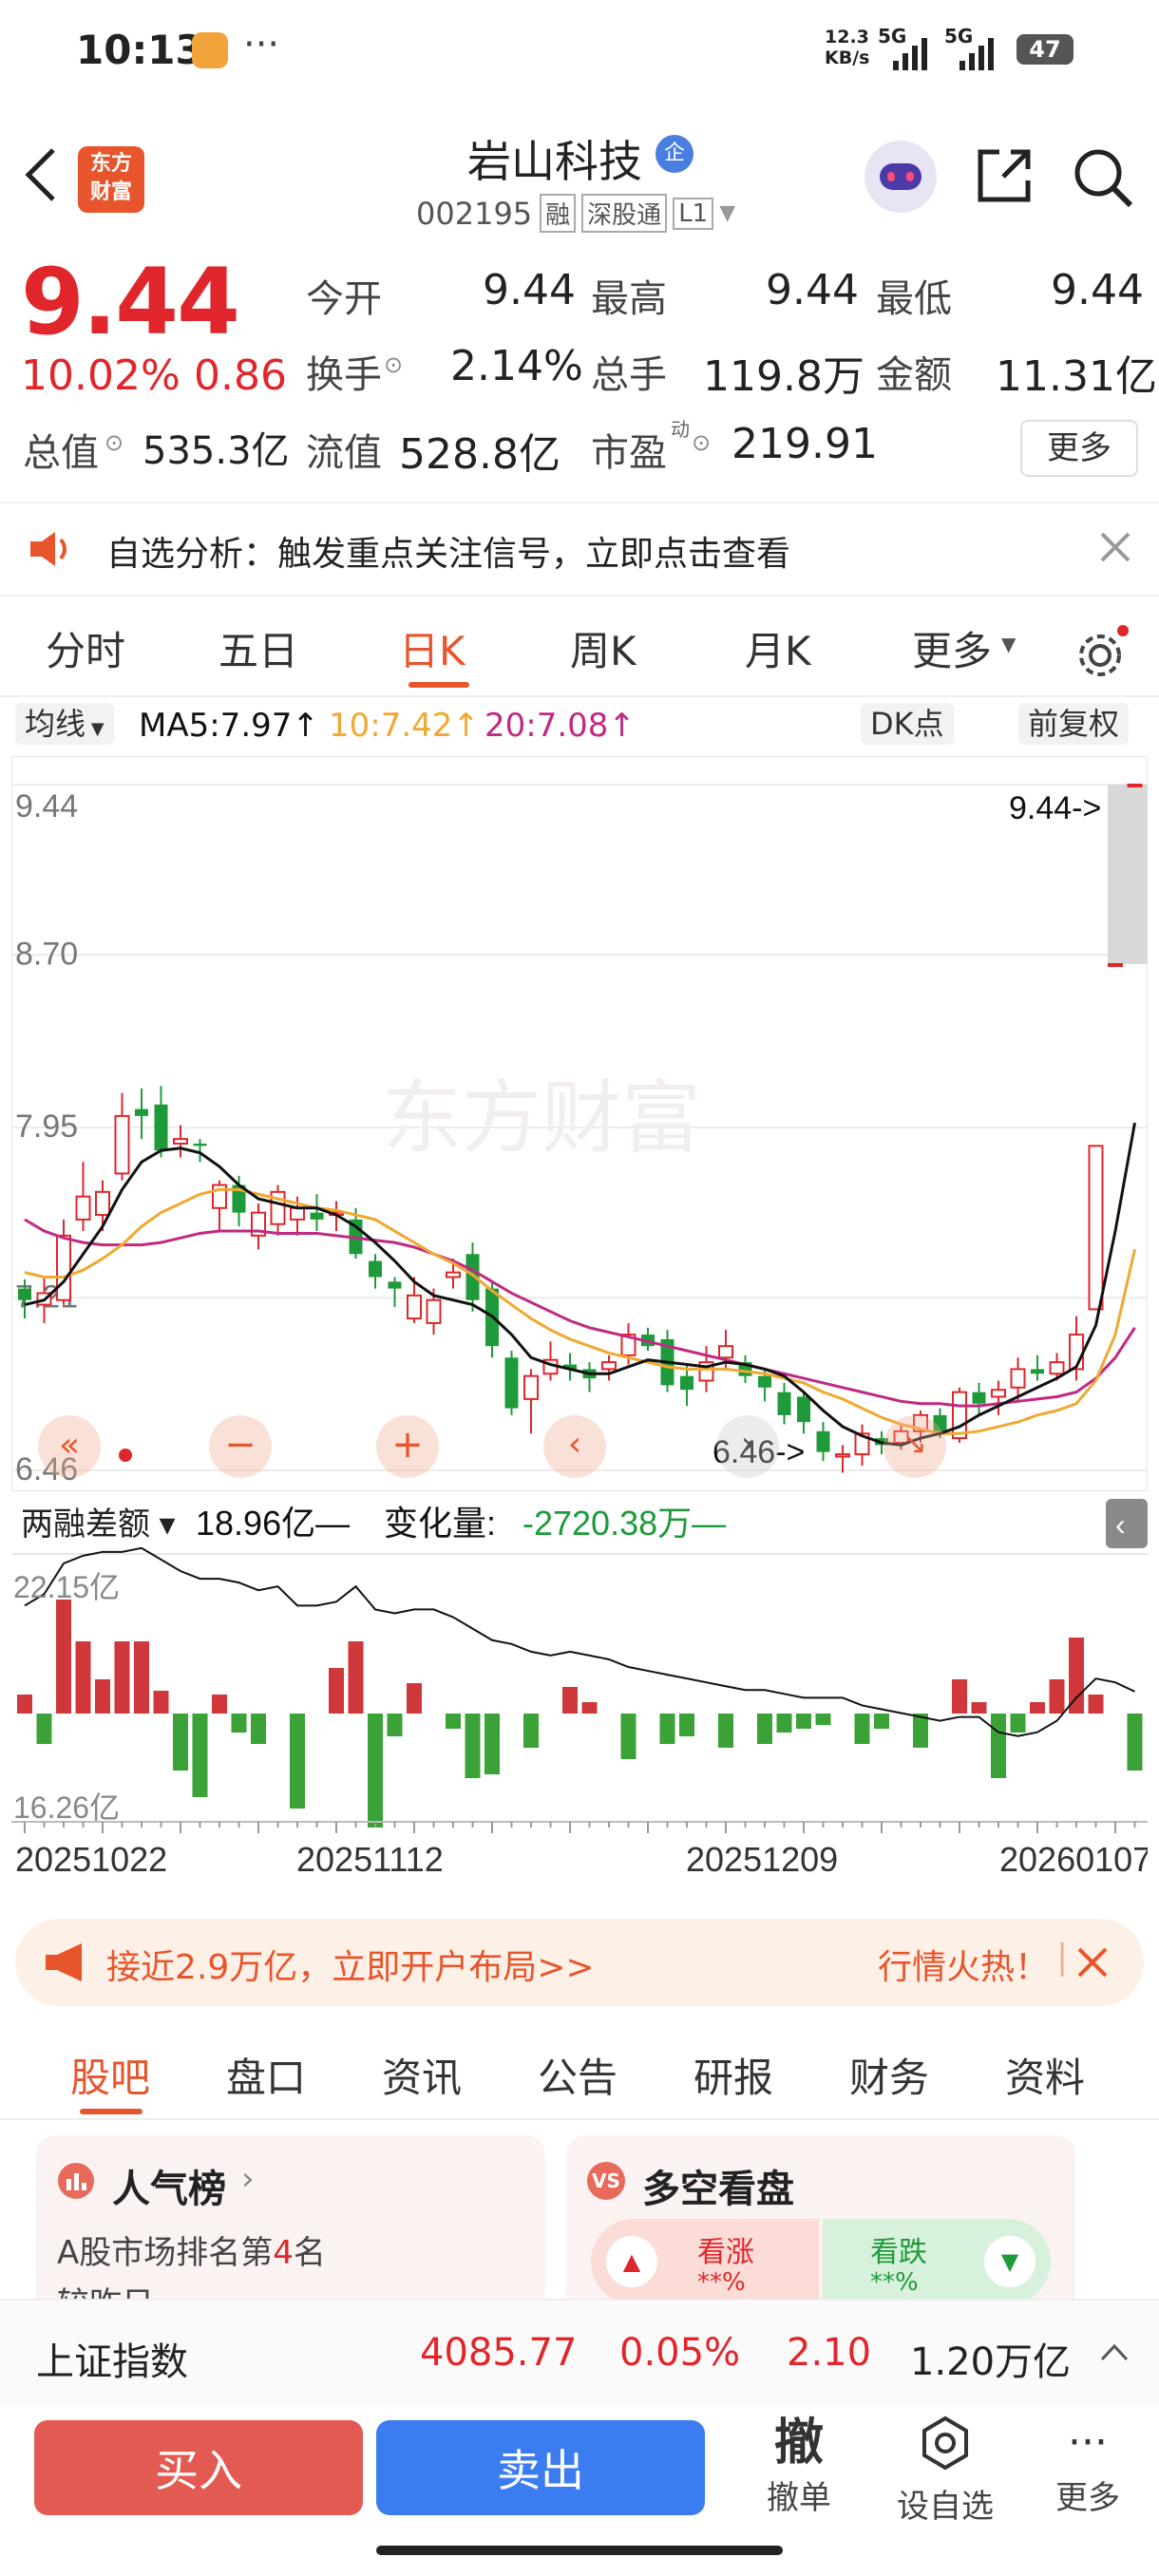 The width and height of the screenshot is (1159, 2576). Describe the element at coordinates (266, 2075) in the screenshot. I see `tab-order-book: 盘口` at that location.